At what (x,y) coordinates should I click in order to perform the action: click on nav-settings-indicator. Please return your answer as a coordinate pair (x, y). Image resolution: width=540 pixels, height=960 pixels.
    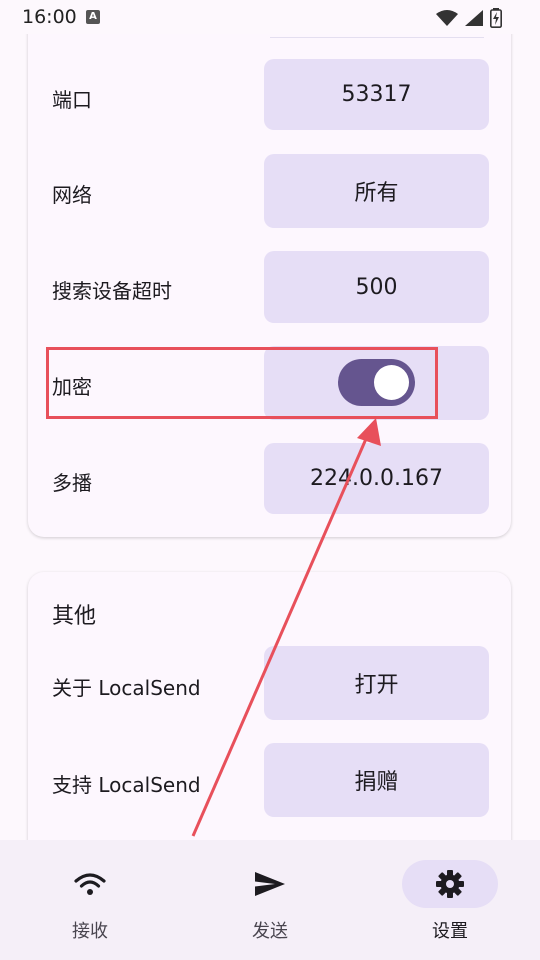
    Looking at the image, I should click on (450, 884).